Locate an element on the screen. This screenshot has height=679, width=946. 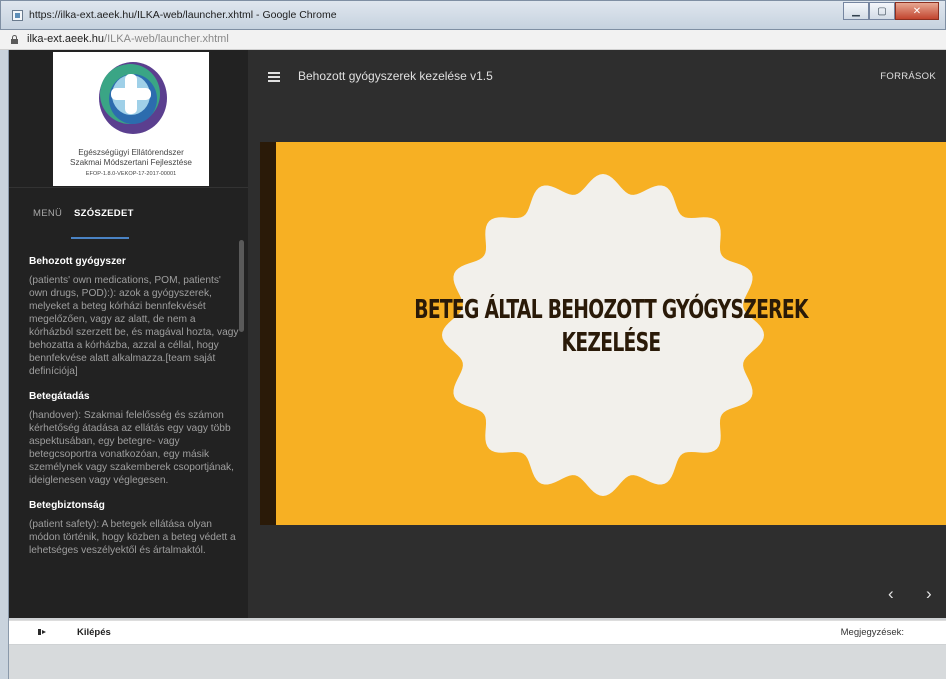
hamburger-menu-icon is located at coordinates (274, 77).